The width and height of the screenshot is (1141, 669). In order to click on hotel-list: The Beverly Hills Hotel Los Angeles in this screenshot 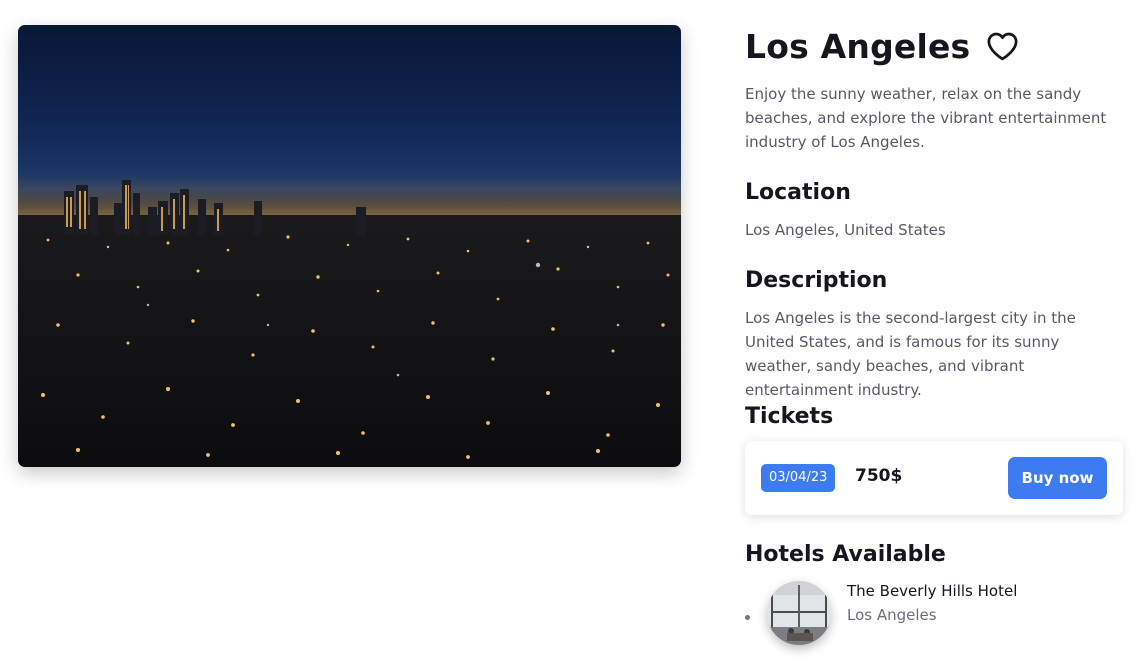, I will do `click(935, 613)`.